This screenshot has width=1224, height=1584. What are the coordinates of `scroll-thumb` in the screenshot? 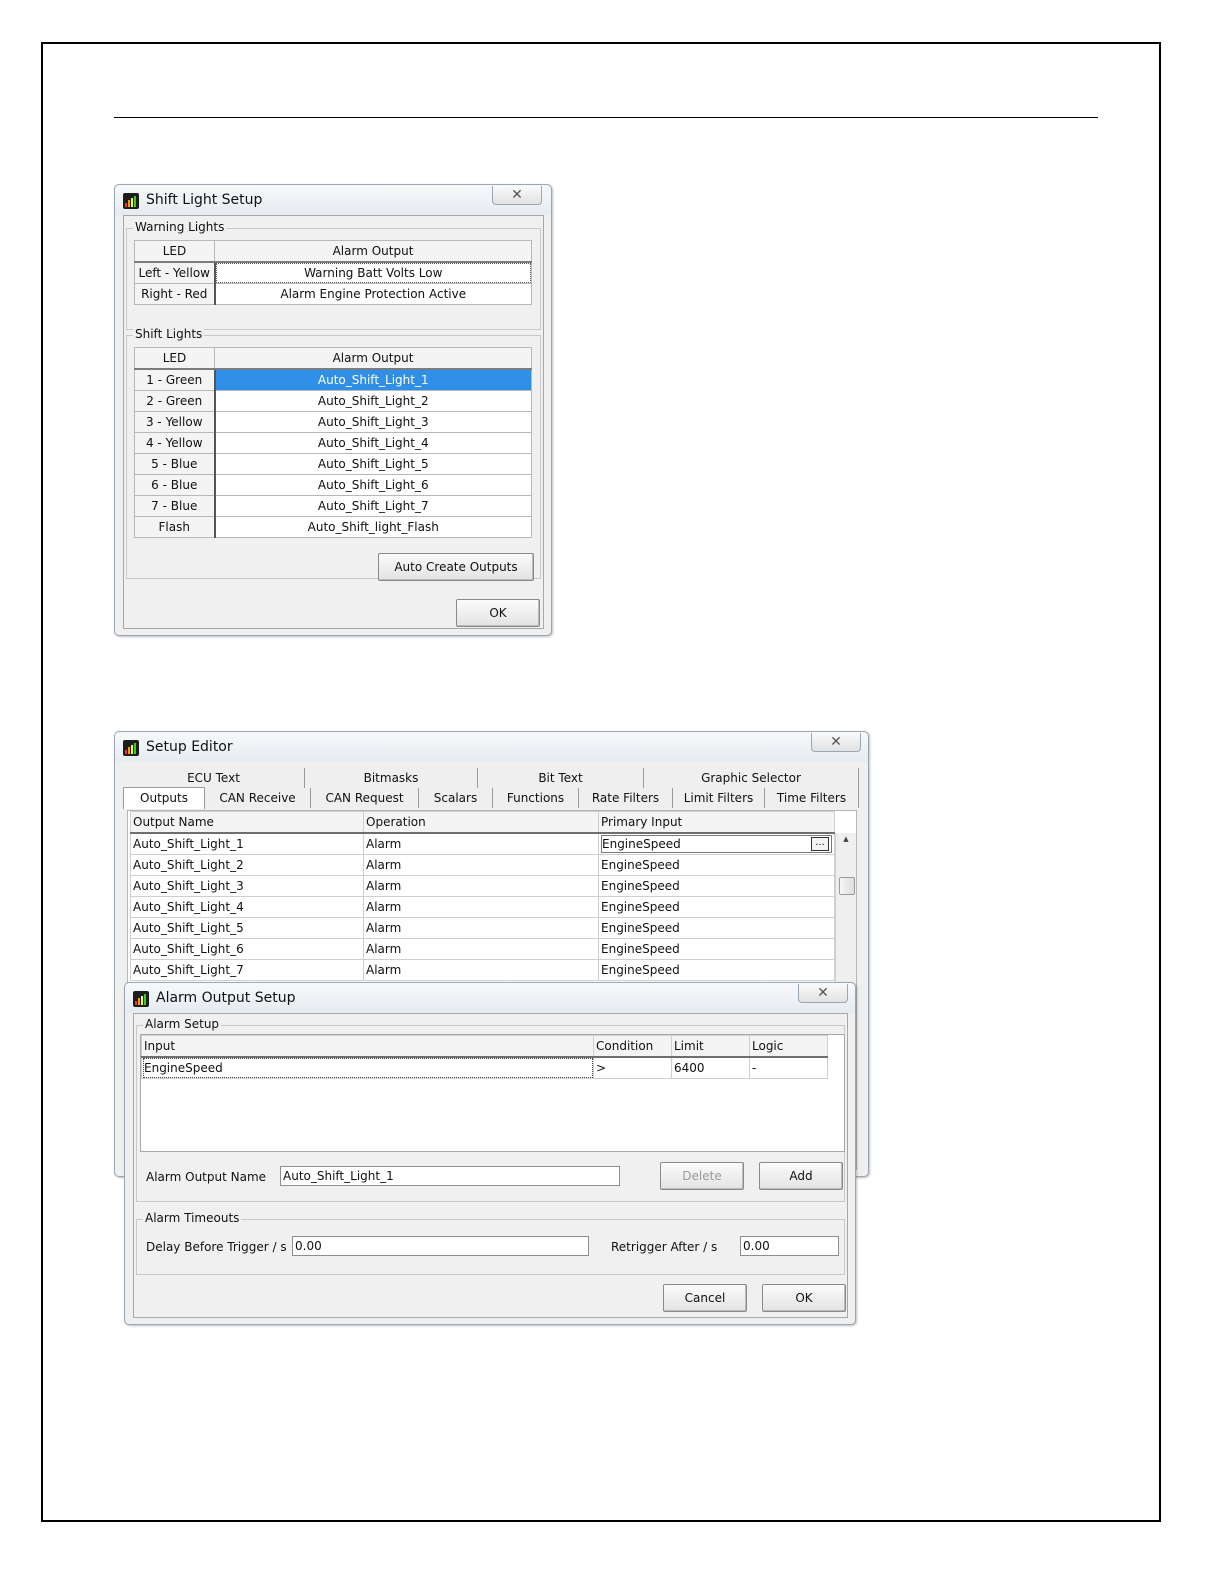 It's located at (847, 886).